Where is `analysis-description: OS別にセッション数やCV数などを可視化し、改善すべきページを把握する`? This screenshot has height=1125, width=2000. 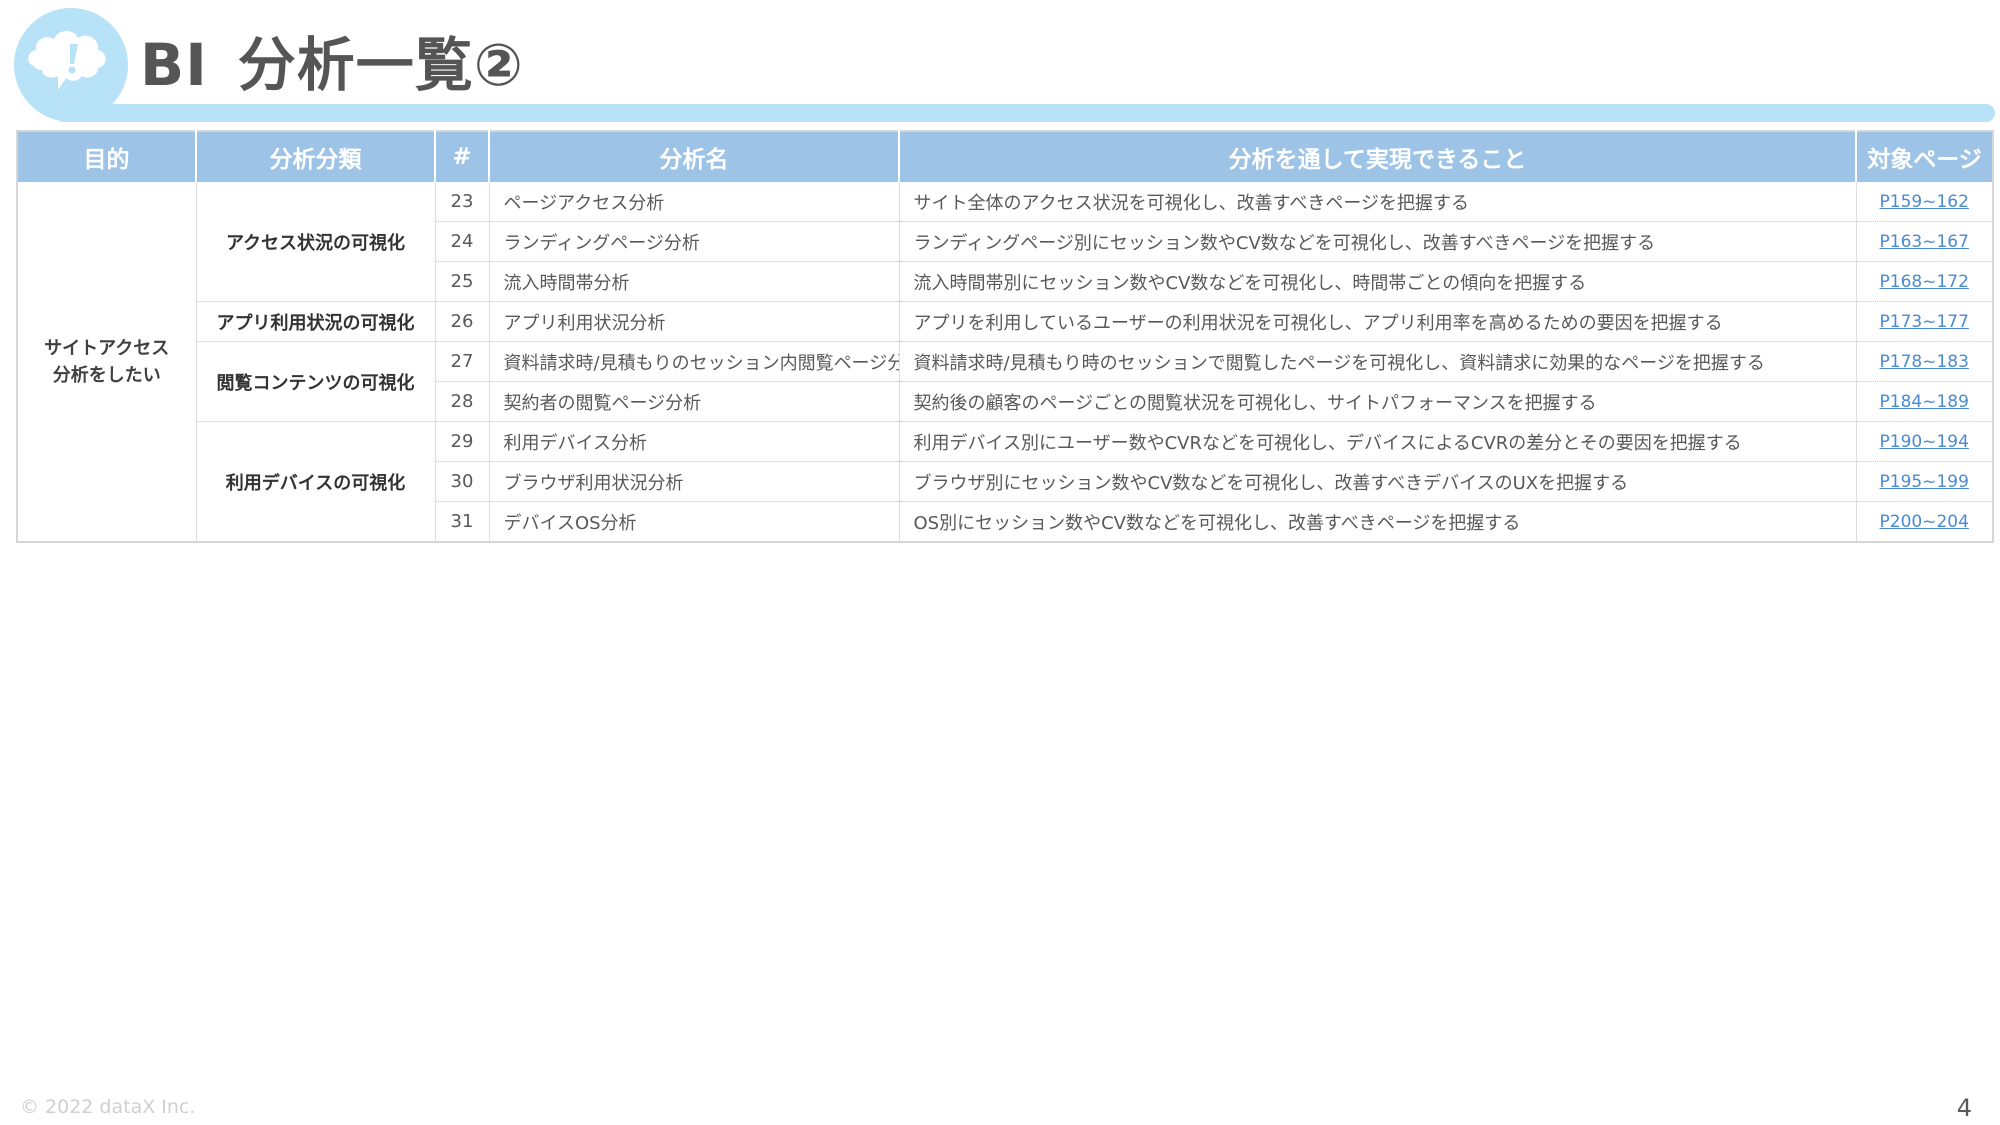 analysis-description: OS別にセッション数やCV数などを可視化し、改善すべきページを把握する is located at coordinates (1377, 522).